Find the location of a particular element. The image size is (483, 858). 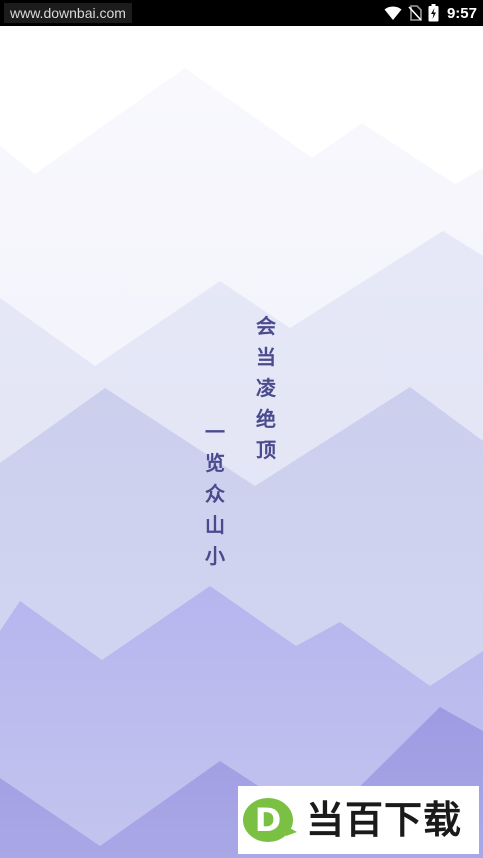

clock: 9:57 is located at coordinates (461, 13).